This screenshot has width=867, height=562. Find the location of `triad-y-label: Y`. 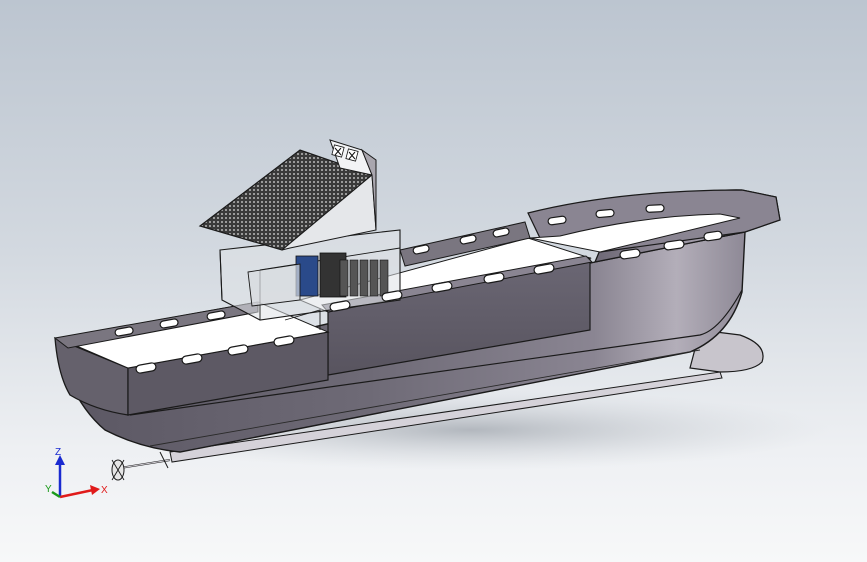

triad-y-label: Y is located at coordinates (48, 489).